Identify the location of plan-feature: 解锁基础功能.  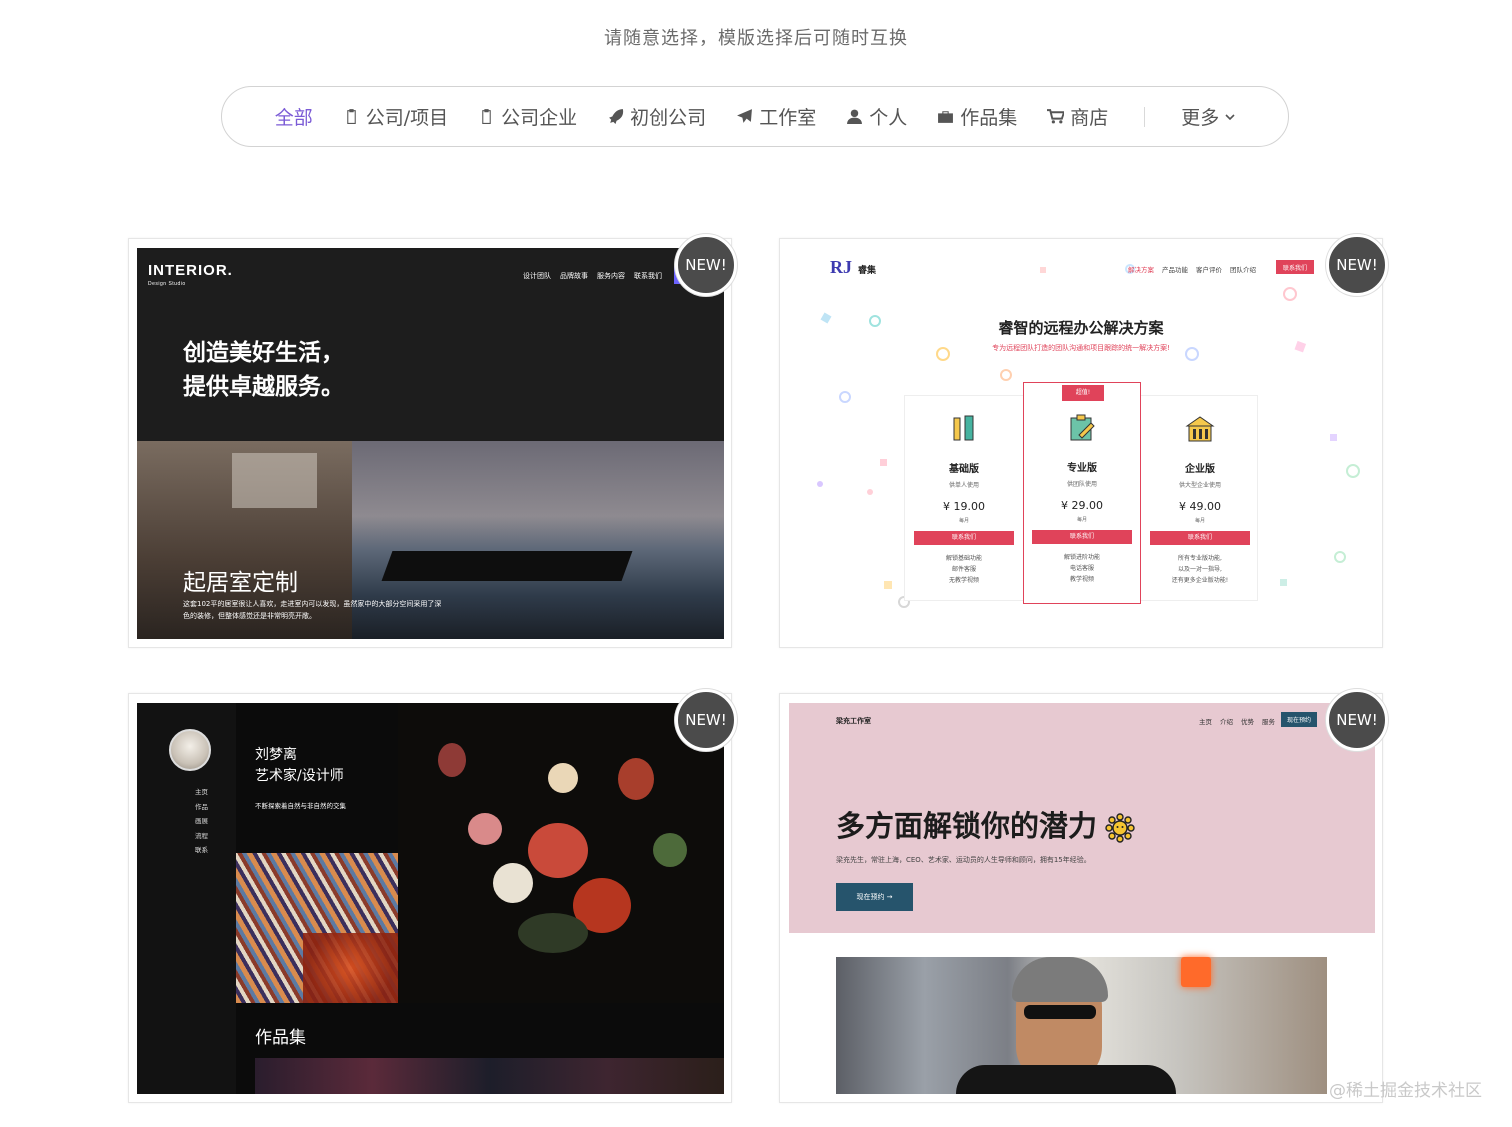
(963, 558).